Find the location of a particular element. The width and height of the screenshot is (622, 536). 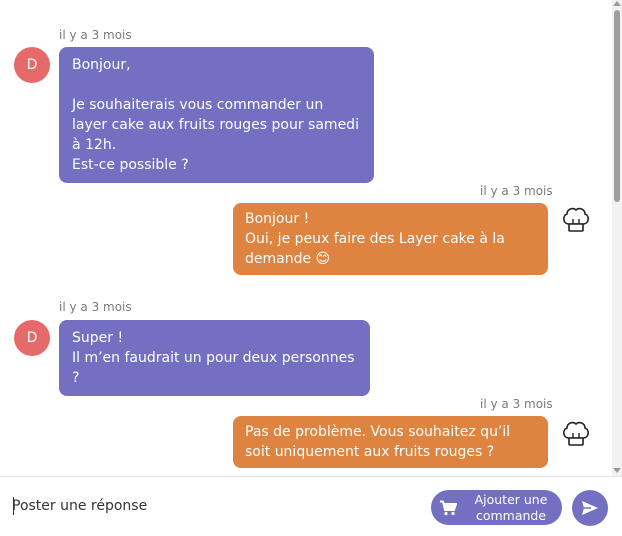

scrollbar-thumb is located at coordinates (617, 106).